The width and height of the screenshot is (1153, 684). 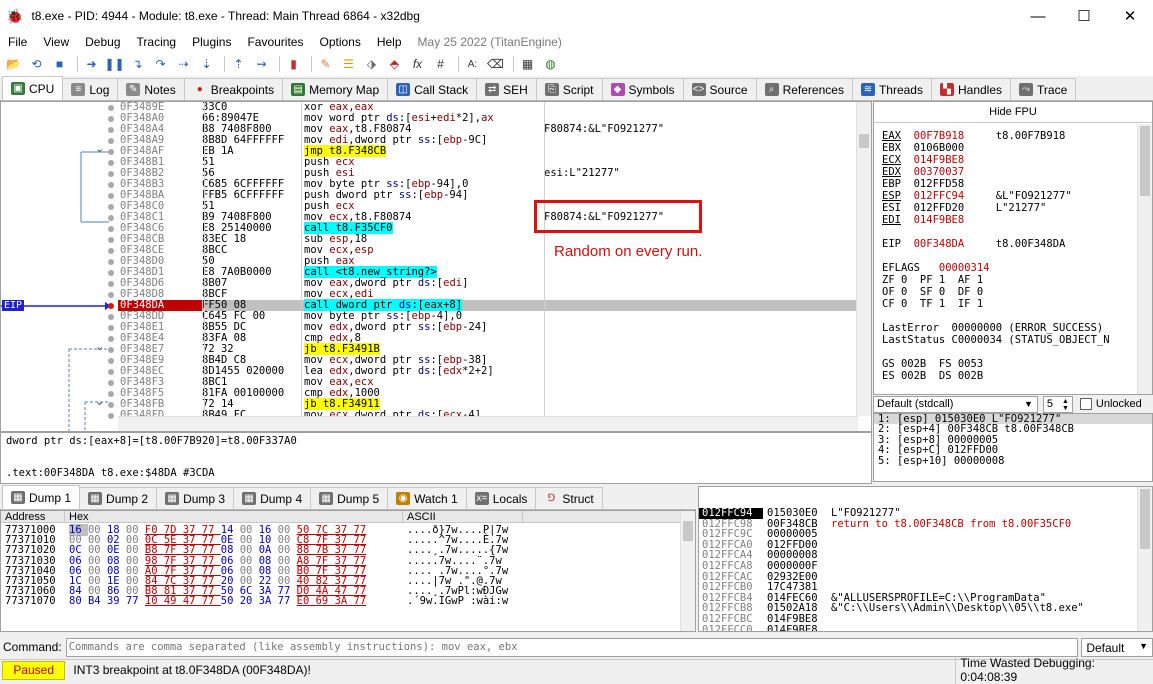 I want to click on tab-dump-2: ▦ Dump 2, so click(x=118, y=498).